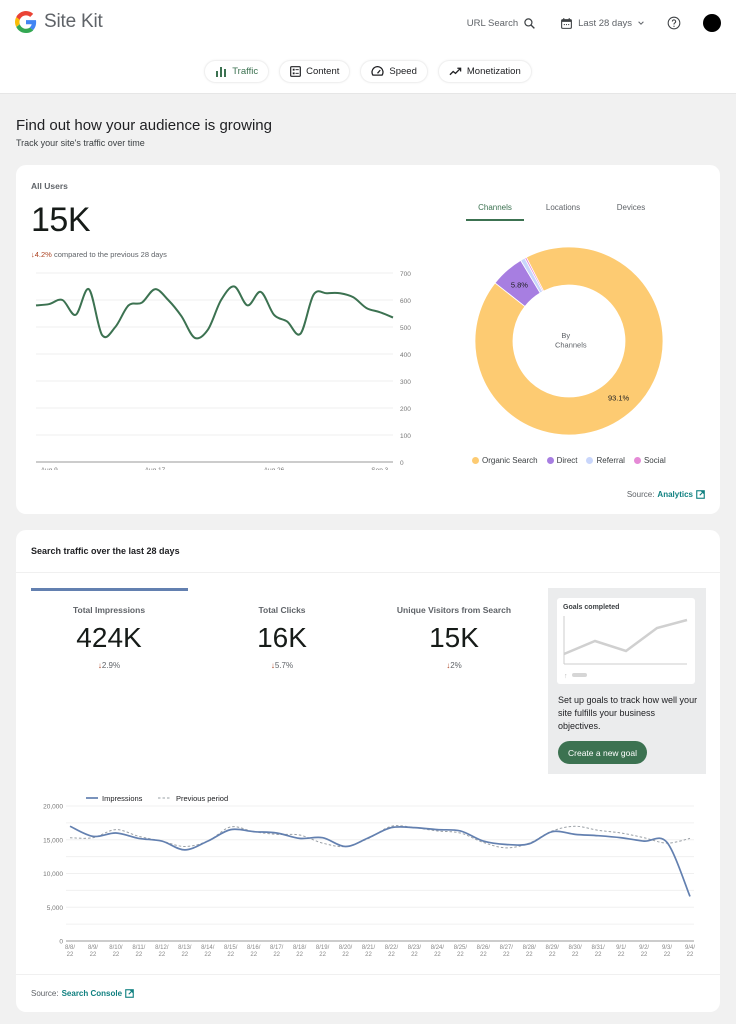  Describe the element at coordinates (392, 948) in the screenshot. I see `x-tick-label: 8/22/` at that location.